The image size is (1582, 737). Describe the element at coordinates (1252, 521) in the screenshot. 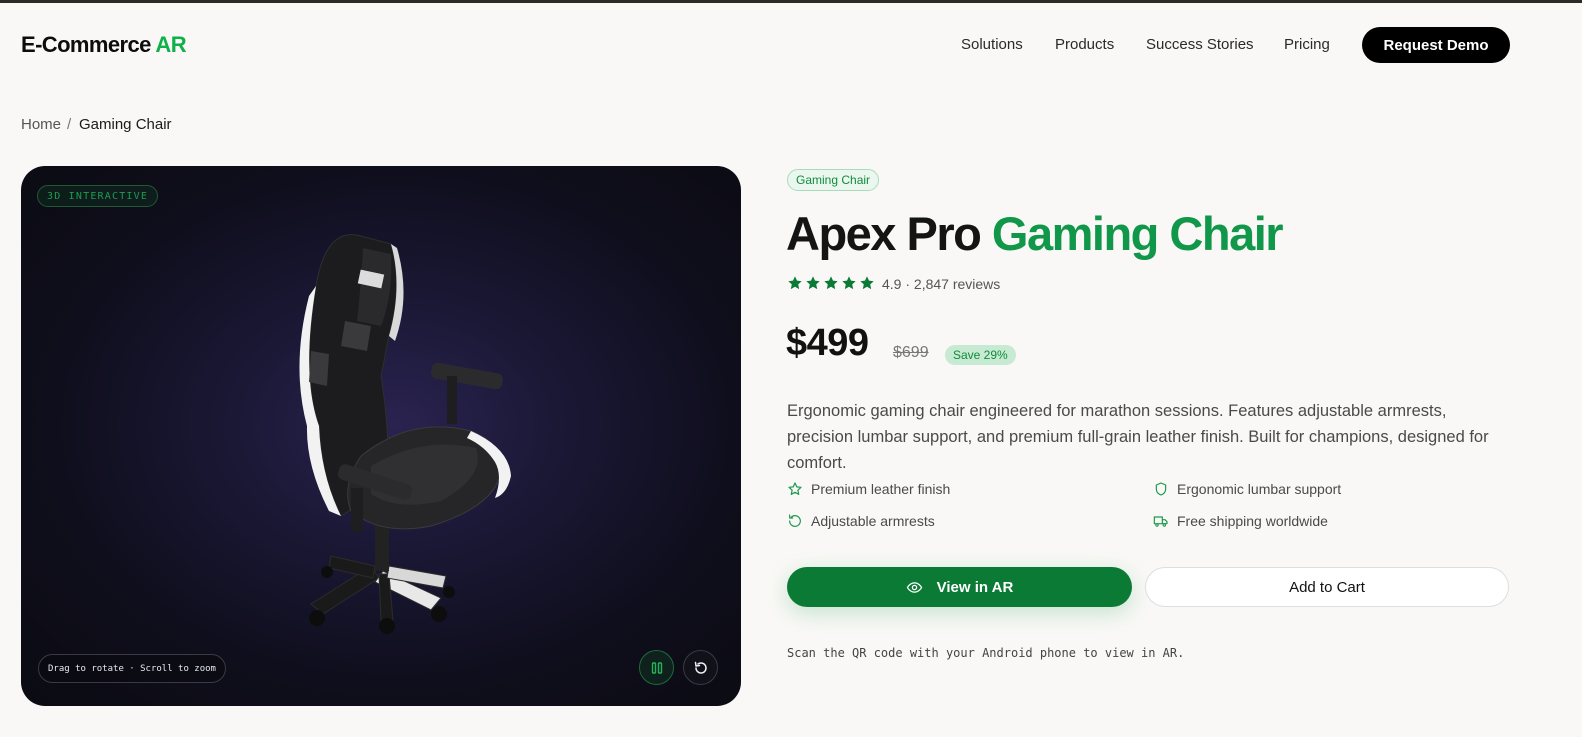

I see `feature-label: Free shipping worldwide` at that location.